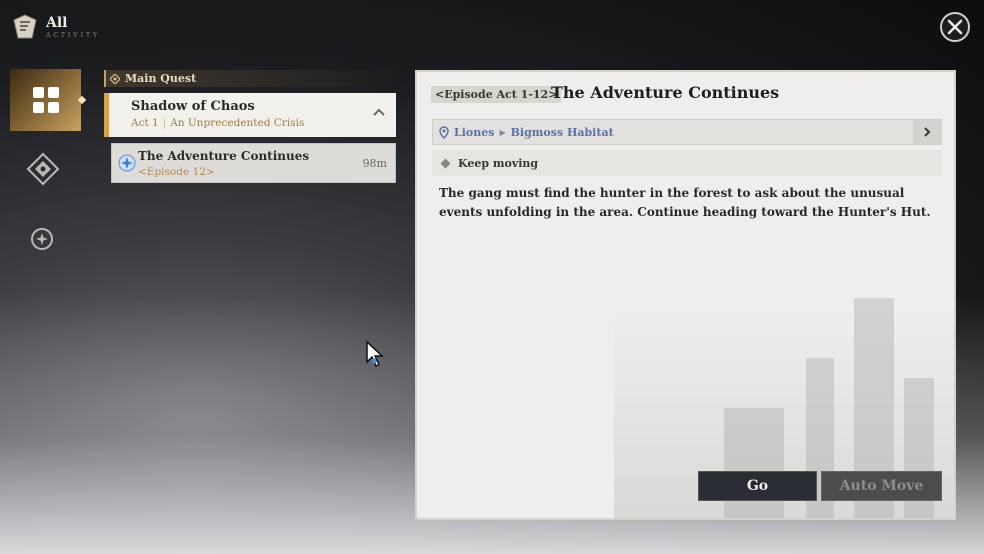 This screenshot has width=984, height=554. I want to click on grid-icon, so click(45, 100).